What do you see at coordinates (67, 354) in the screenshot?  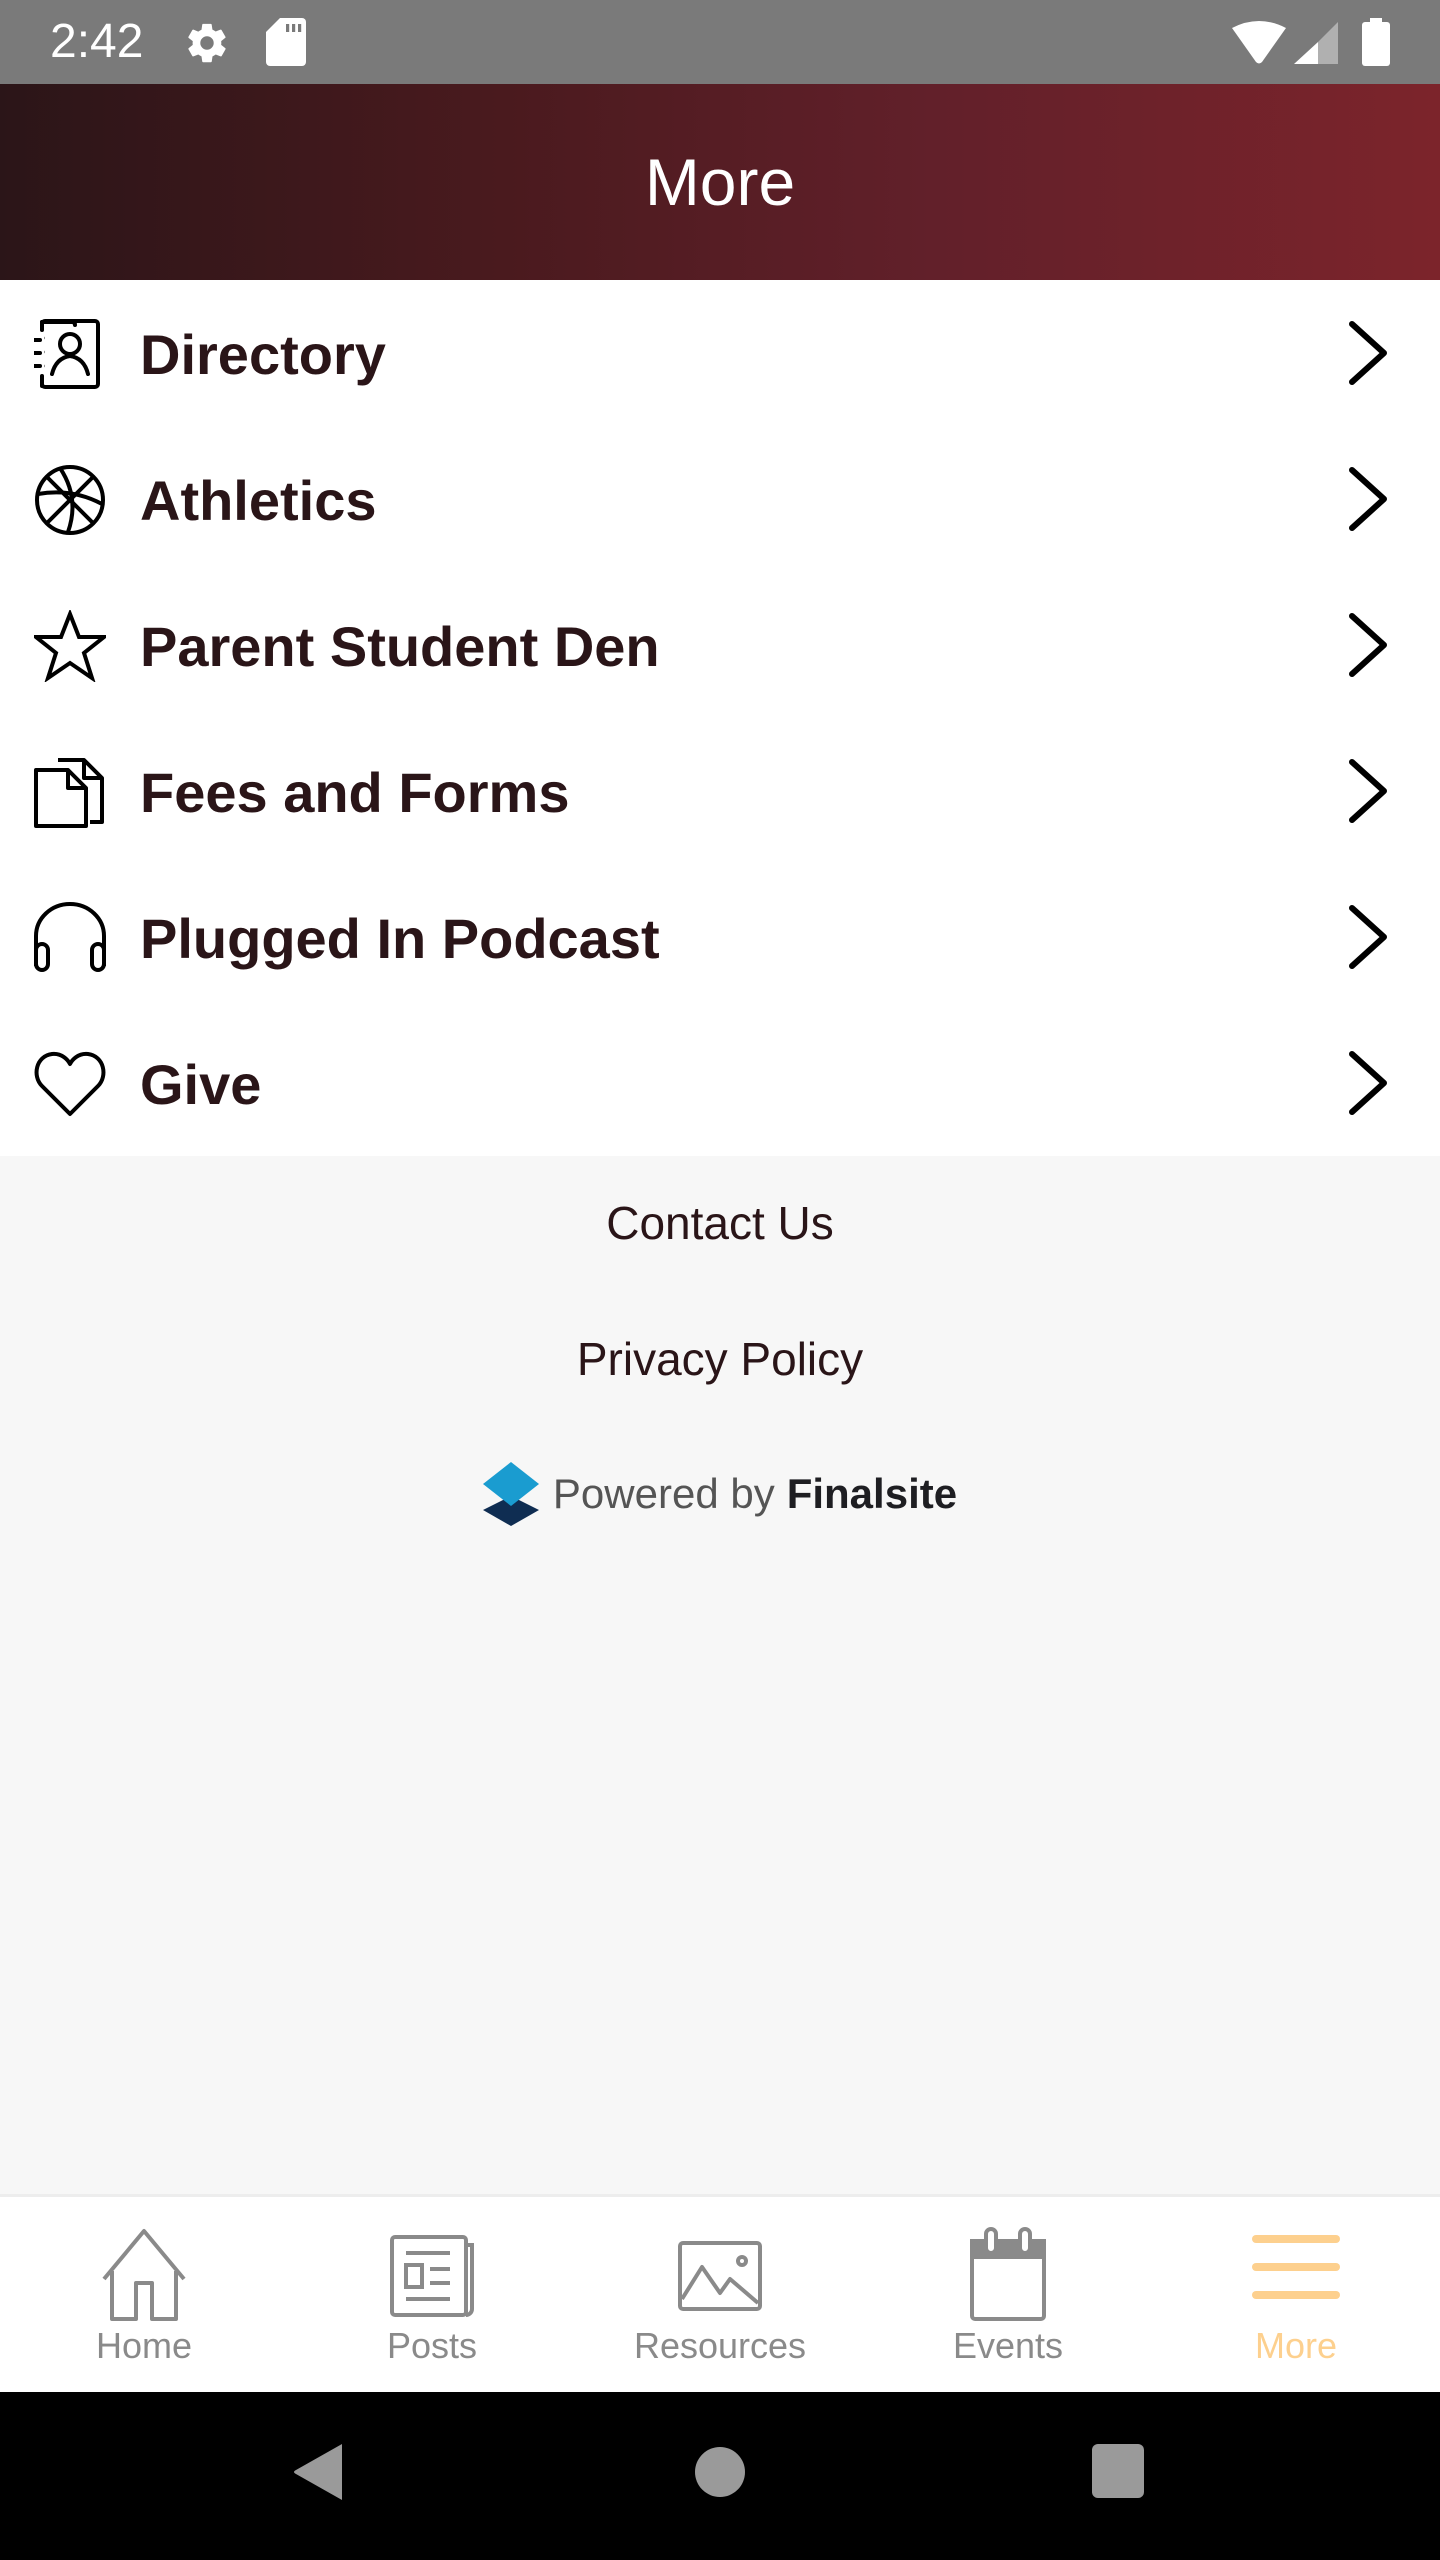 I see `contact-book-icon` at bounding box center [67, 354].